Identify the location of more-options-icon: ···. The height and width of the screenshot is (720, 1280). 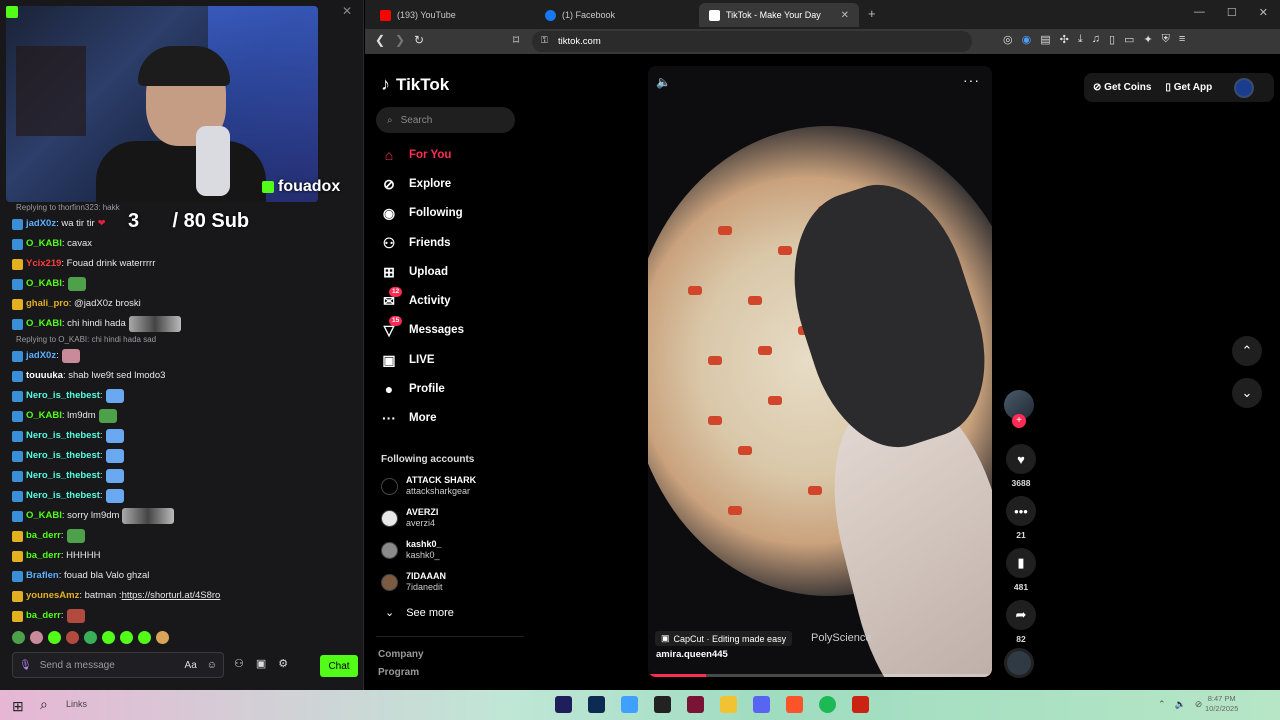
(971, 80).